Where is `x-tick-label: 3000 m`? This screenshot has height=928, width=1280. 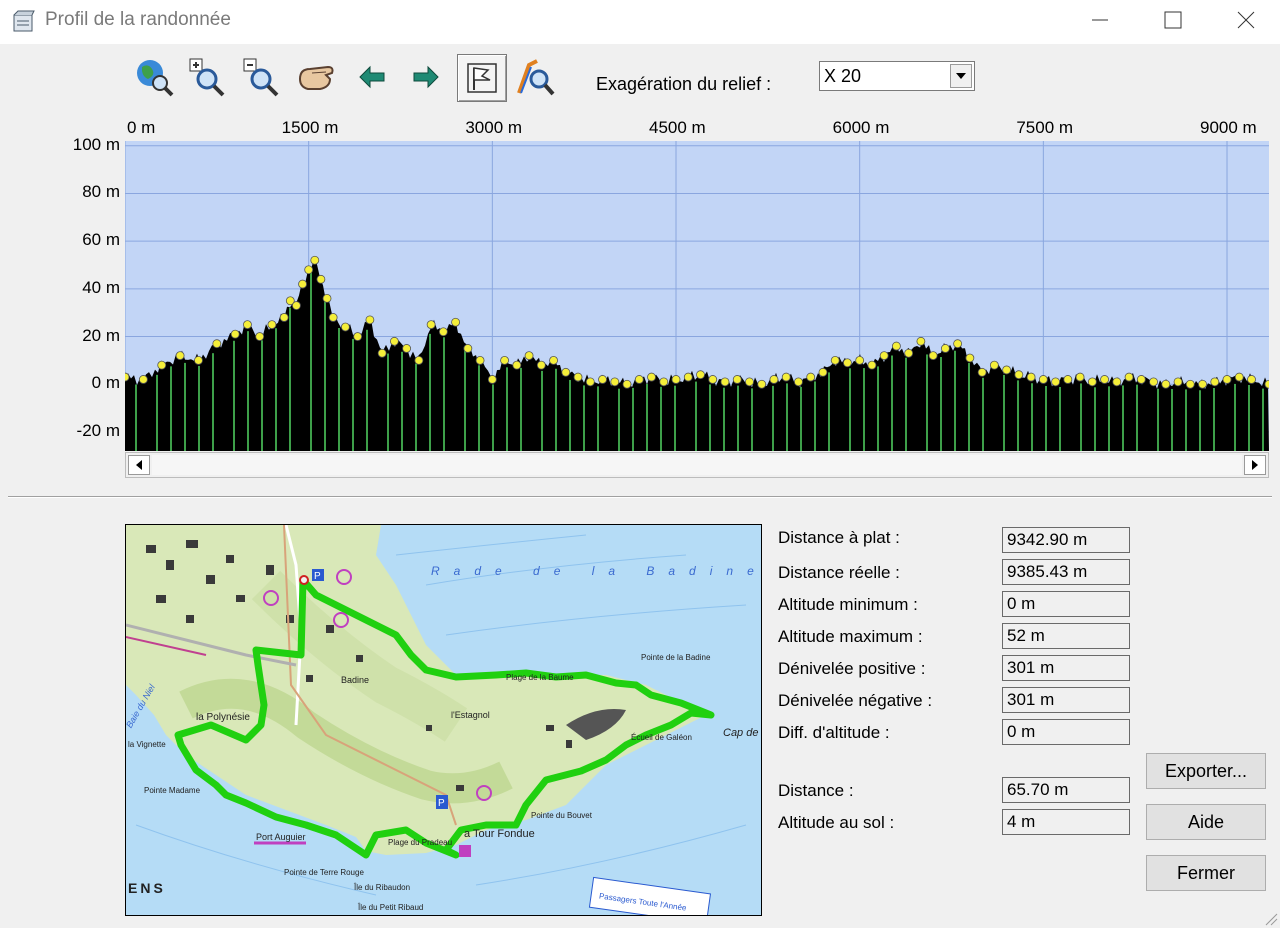 x-tick-label: 3000 m is located at coordinates (494, 127).